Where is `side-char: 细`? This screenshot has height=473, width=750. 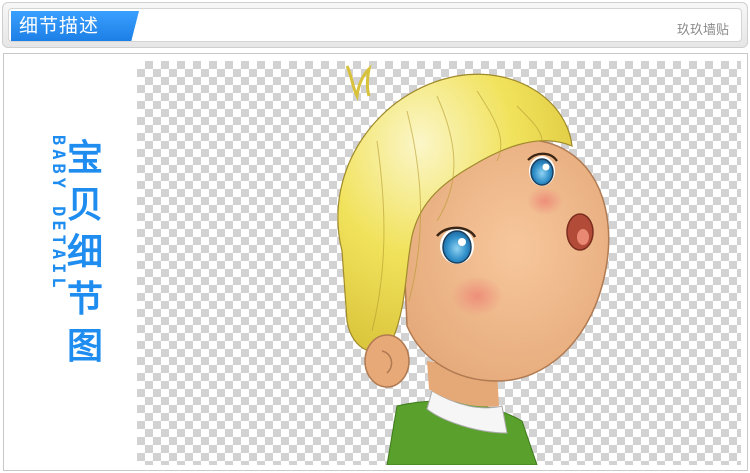
side-char: 细 is located at coordinates (84, 252).